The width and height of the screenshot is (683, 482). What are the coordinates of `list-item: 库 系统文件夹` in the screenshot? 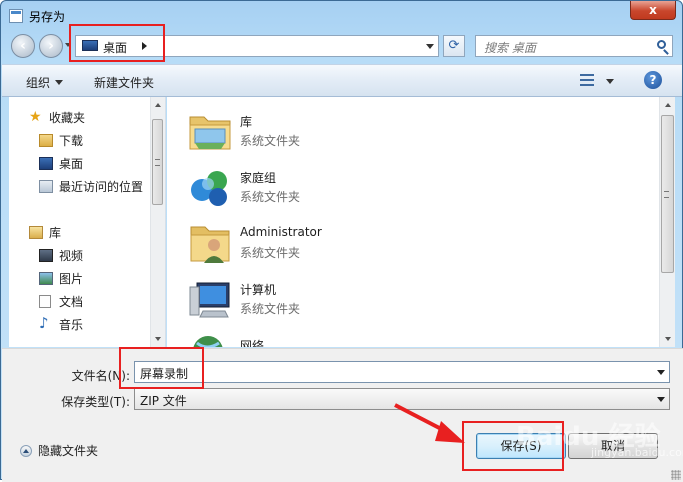 It's located at (337, 131).